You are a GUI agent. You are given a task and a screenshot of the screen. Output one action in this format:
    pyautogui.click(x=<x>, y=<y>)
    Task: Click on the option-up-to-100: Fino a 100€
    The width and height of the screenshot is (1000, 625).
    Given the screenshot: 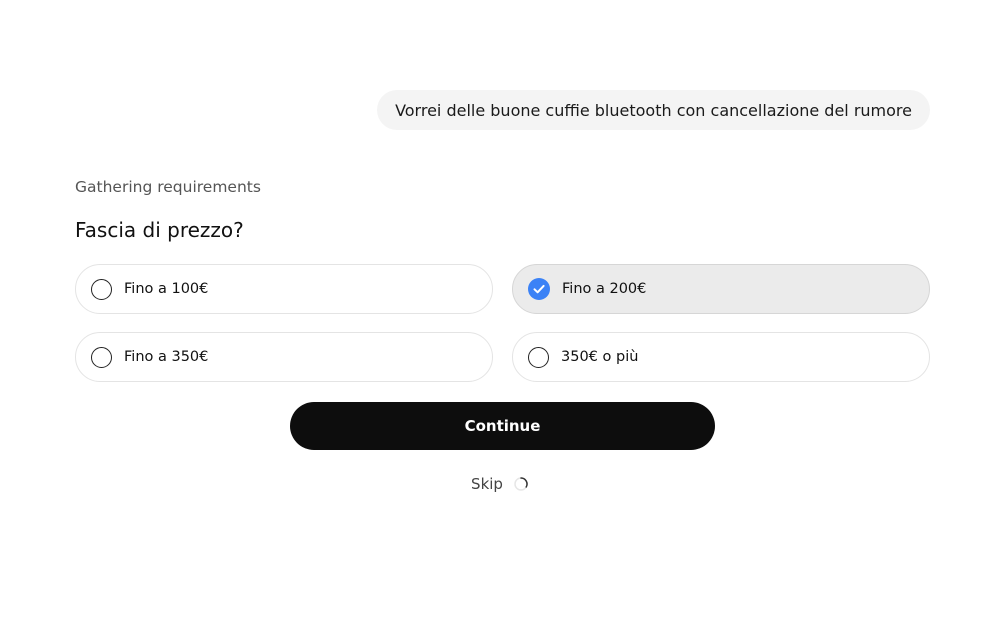 What is the action you would take?
    pyautogui.click(x=284, y=289)
    